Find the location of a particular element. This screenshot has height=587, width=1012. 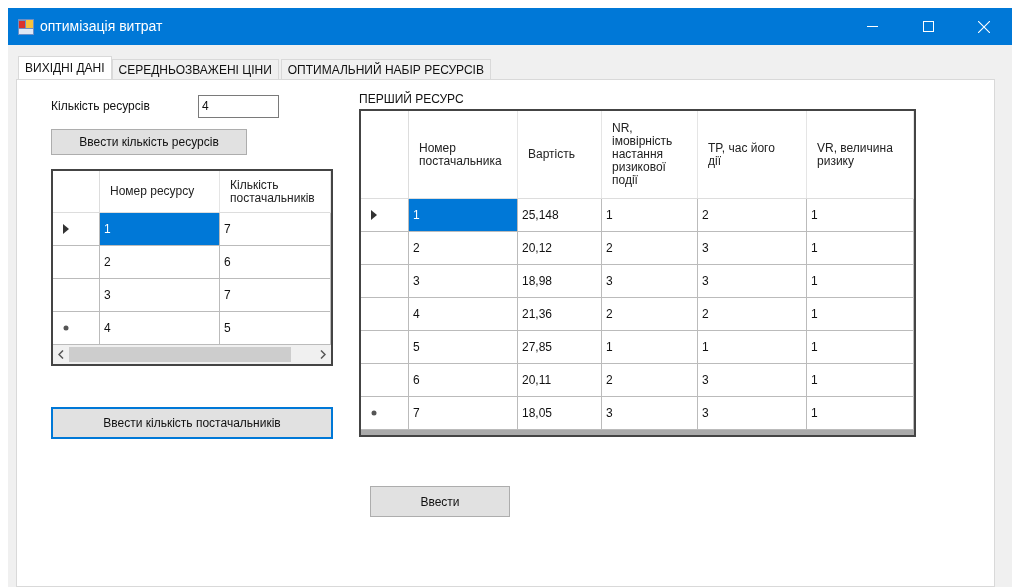

tab: ОПТИМАЛЬНИЙ НАБІР РЕСУРСІВ is located at coordinates (385, 69).